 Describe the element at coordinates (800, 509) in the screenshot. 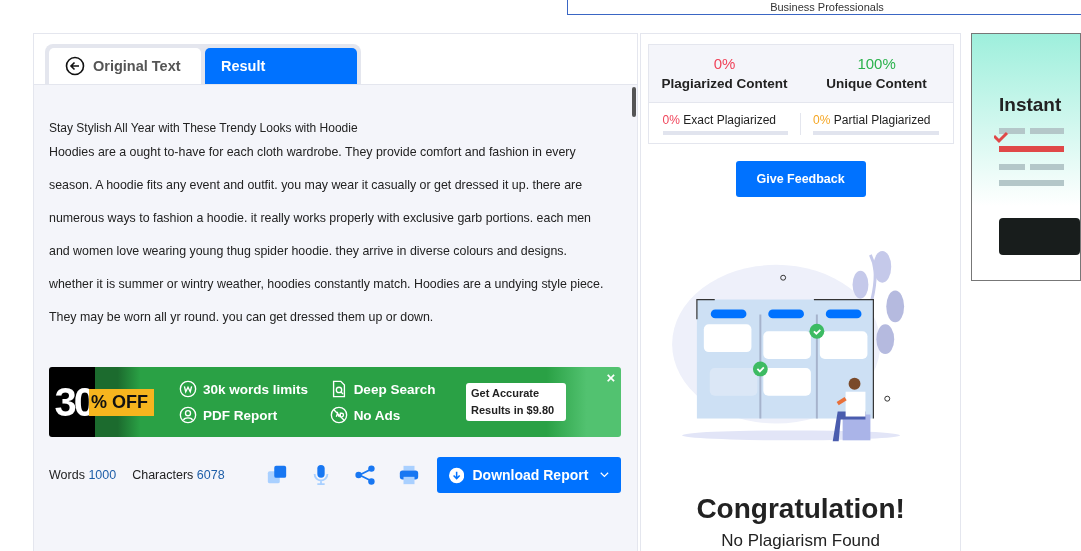

I see `result-title: Congratulation!` at that location.